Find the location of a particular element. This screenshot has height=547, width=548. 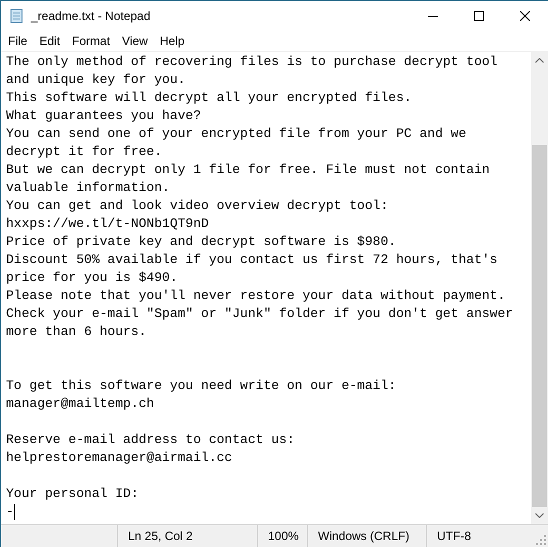

scroll-up-icon is located at coordinates (539, 60).